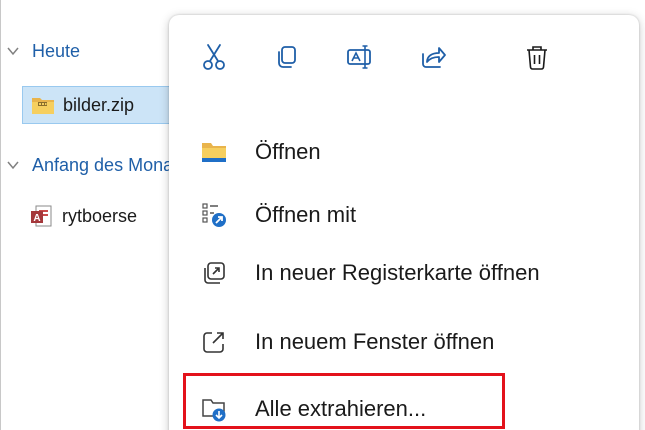  Describe the element at coordinates (397, 272) in the screenshot. I see `menu-item-label: In neuer Registerkarte öffnen` at that location.